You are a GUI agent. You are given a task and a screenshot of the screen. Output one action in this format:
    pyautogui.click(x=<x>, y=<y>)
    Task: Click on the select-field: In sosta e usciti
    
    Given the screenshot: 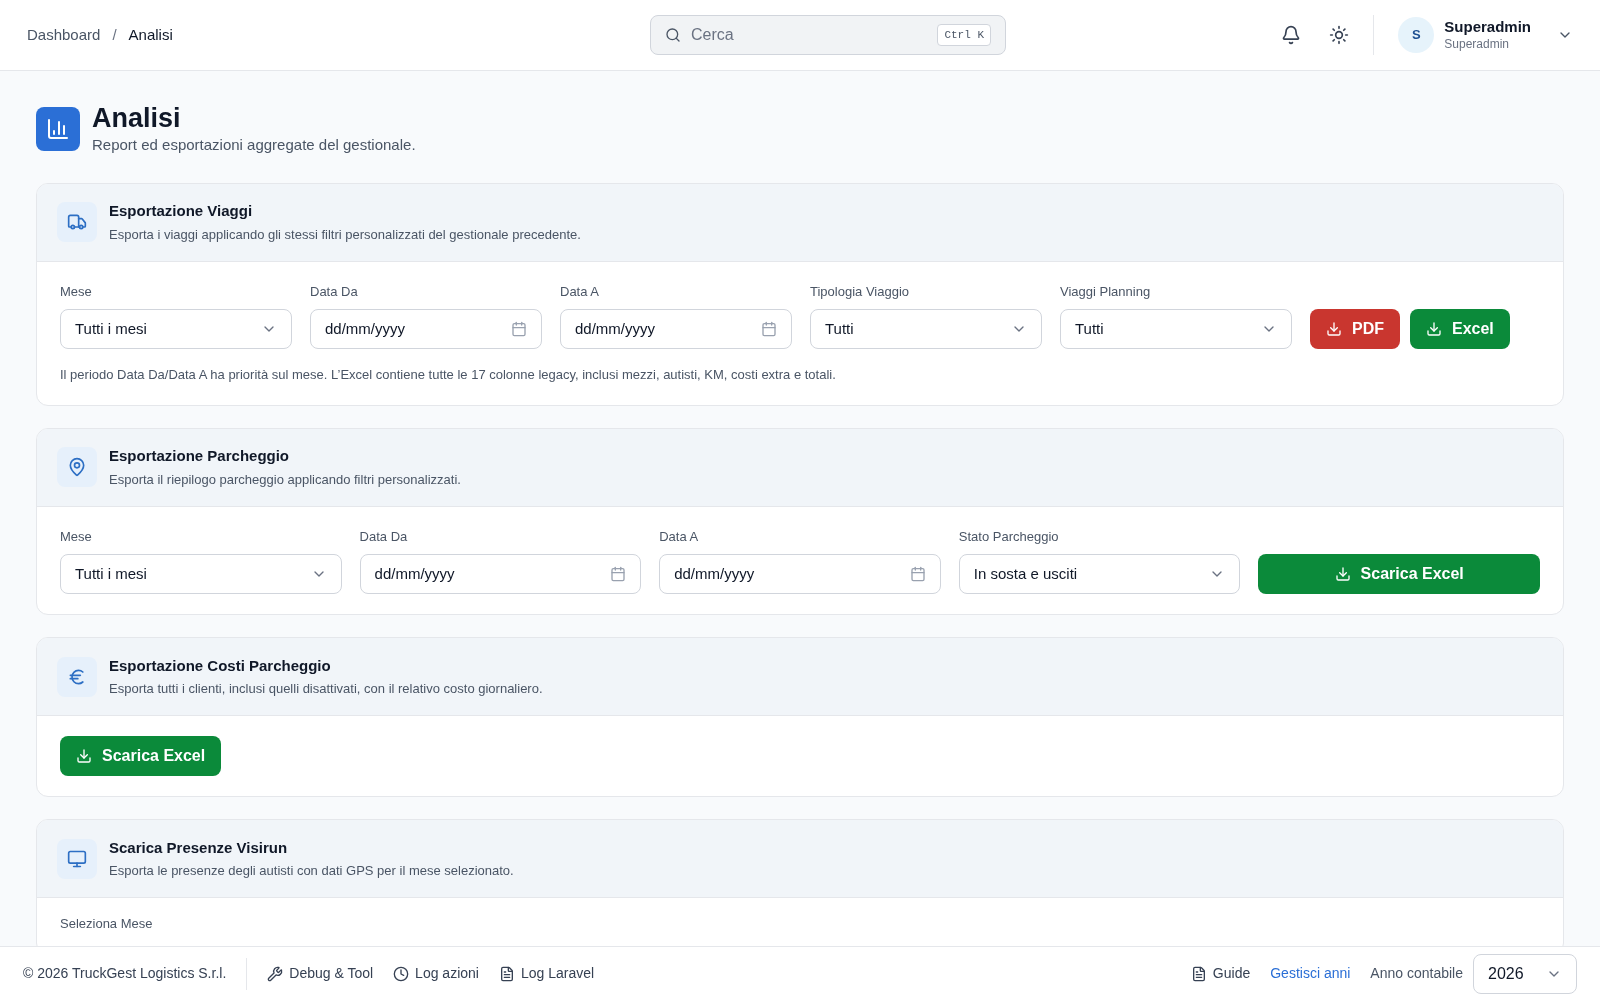 What is the action you would take?
    pyautogui.click(x=1099, y=574)
    